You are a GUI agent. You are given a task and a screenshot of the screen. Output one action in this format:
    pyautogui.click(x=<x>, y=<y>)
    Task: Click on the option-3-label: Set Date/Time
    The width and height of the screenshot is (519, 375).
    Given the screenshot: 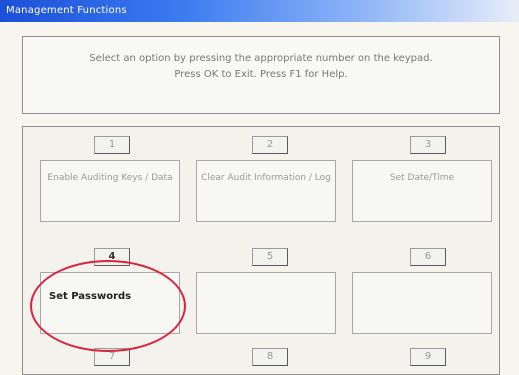 What is the action you would take?
    pyautogui.click(x=422, y=178)
    